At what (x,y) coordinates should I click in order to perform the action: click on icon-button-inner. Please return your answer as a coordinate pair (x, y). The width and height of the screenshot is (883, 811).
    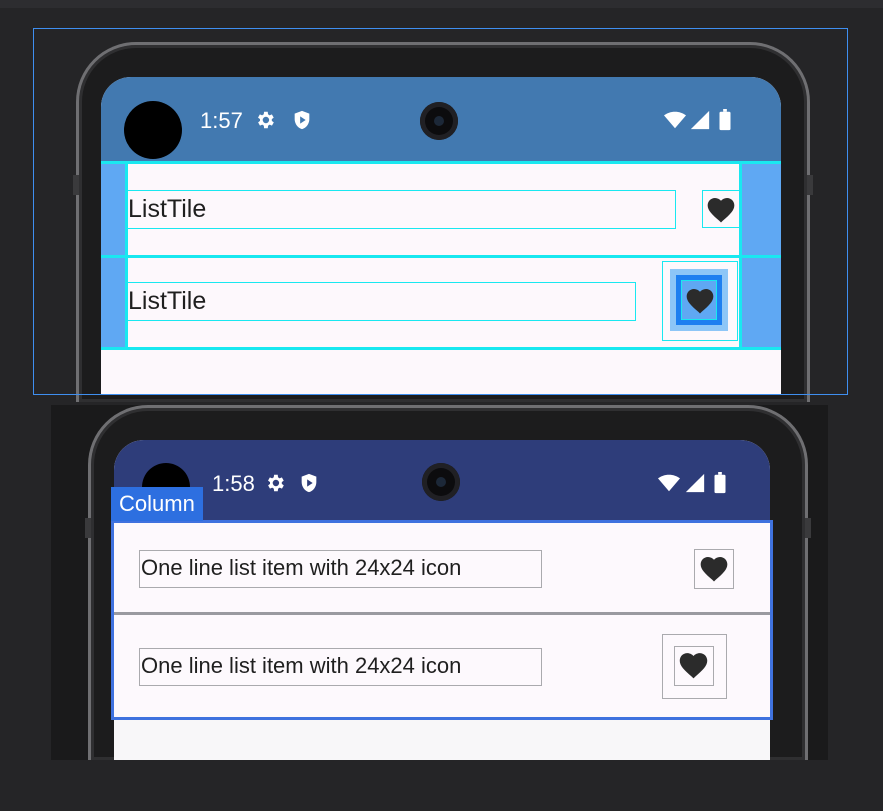
    Looking at the image, I should click on (694, 666).